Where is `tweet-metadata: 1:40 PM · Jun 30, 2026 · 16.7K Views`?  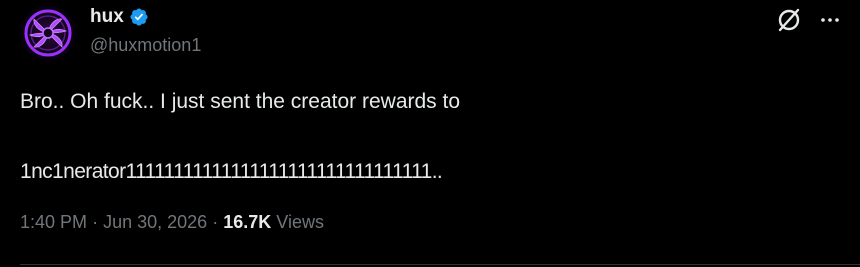
tweet-metadata: 1:40 PM · Jun 30, 2026 · 16.7K Views is located at coordinates (172, 222).